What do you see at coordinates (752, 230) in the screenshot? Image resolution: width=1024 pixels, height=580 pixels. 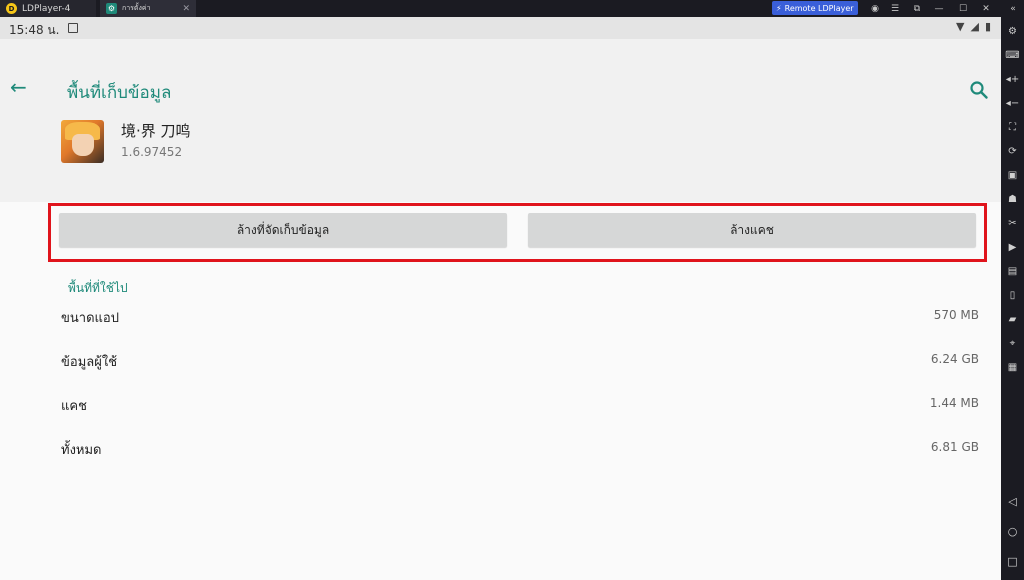 I see `clear-cache-button: ล้างแคช` at bounding box center [752, 230].